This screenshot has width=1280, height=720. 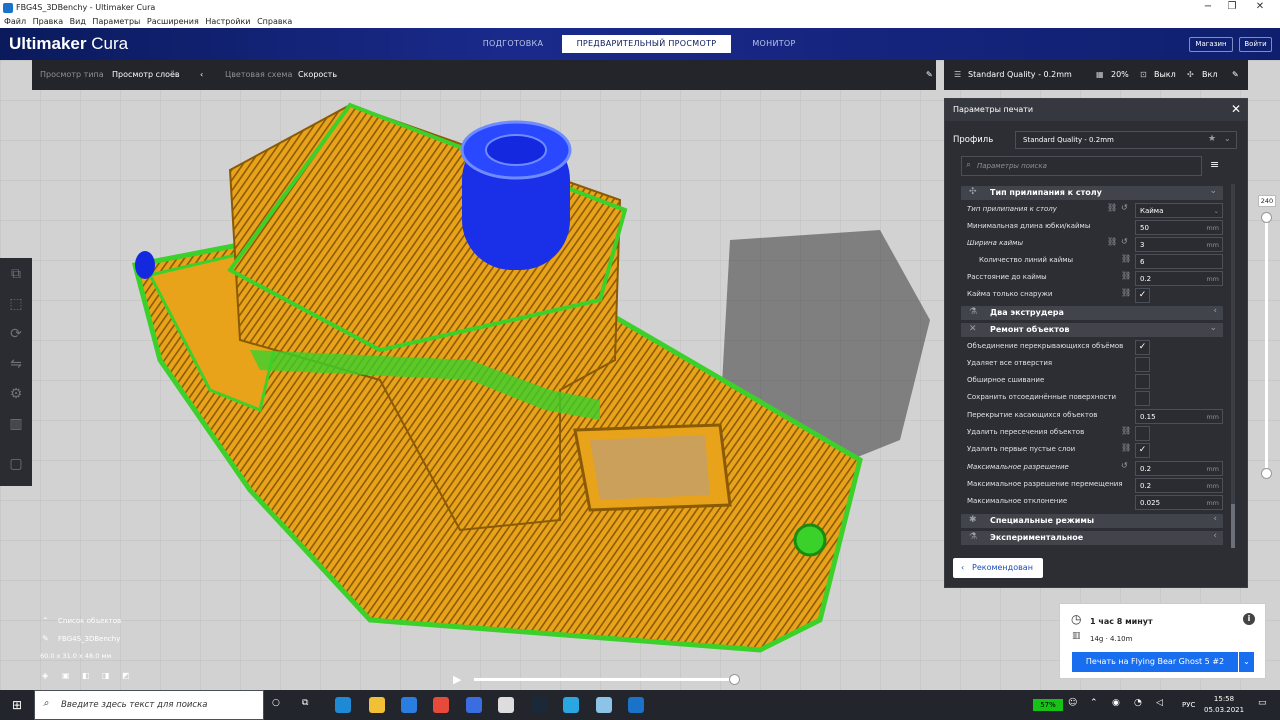 What do you see at coordinates (1155, 662) in the screenshot?
I see `print-button: Печать на Flying Bear Ghost 5 #2` at bounding box center [1155, 662].